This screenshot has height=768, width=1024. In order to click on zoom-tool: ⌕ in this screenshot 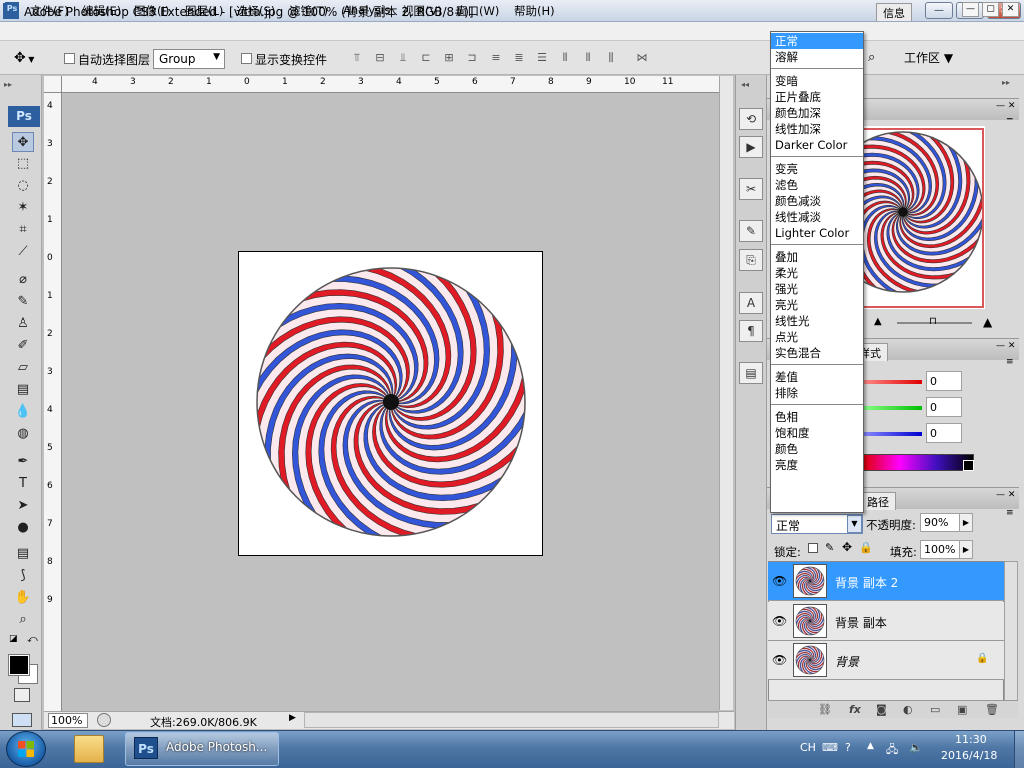, I will do `click(23, 620)`.